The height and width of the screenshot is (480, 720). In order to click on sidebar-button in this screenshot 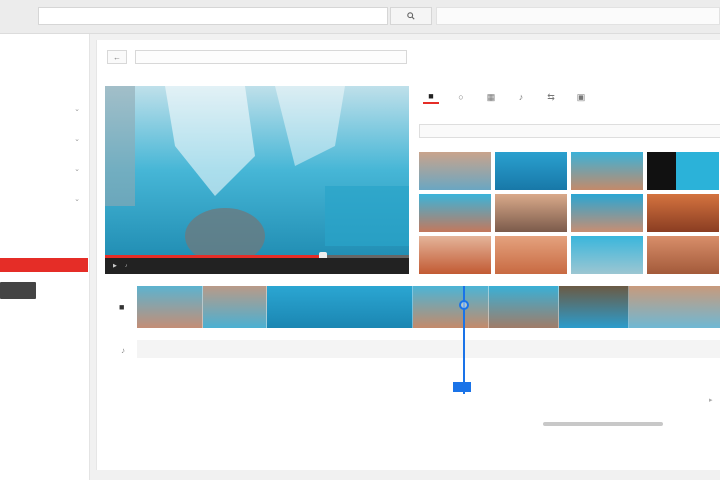, I will do `click(18, 290)`.